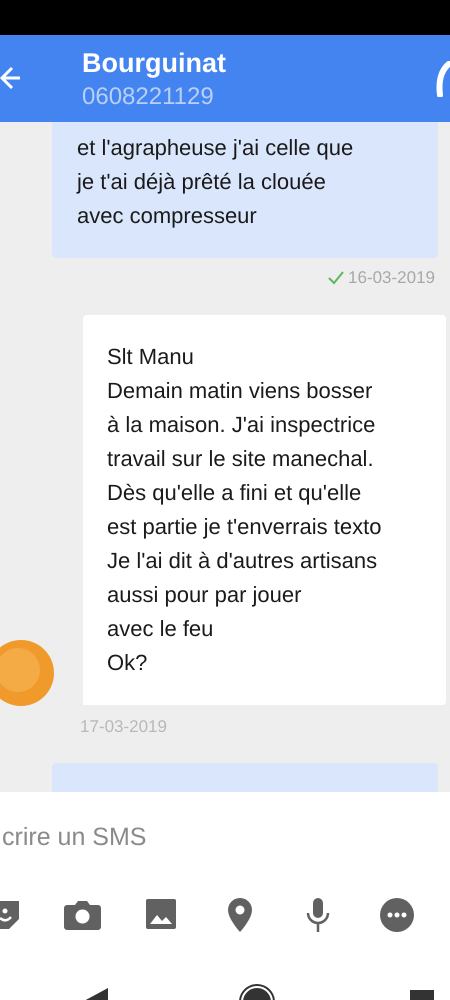 The width and height of the screenshot is (450, 1000). I want to click on home-nav-icon, so click(257, 992).